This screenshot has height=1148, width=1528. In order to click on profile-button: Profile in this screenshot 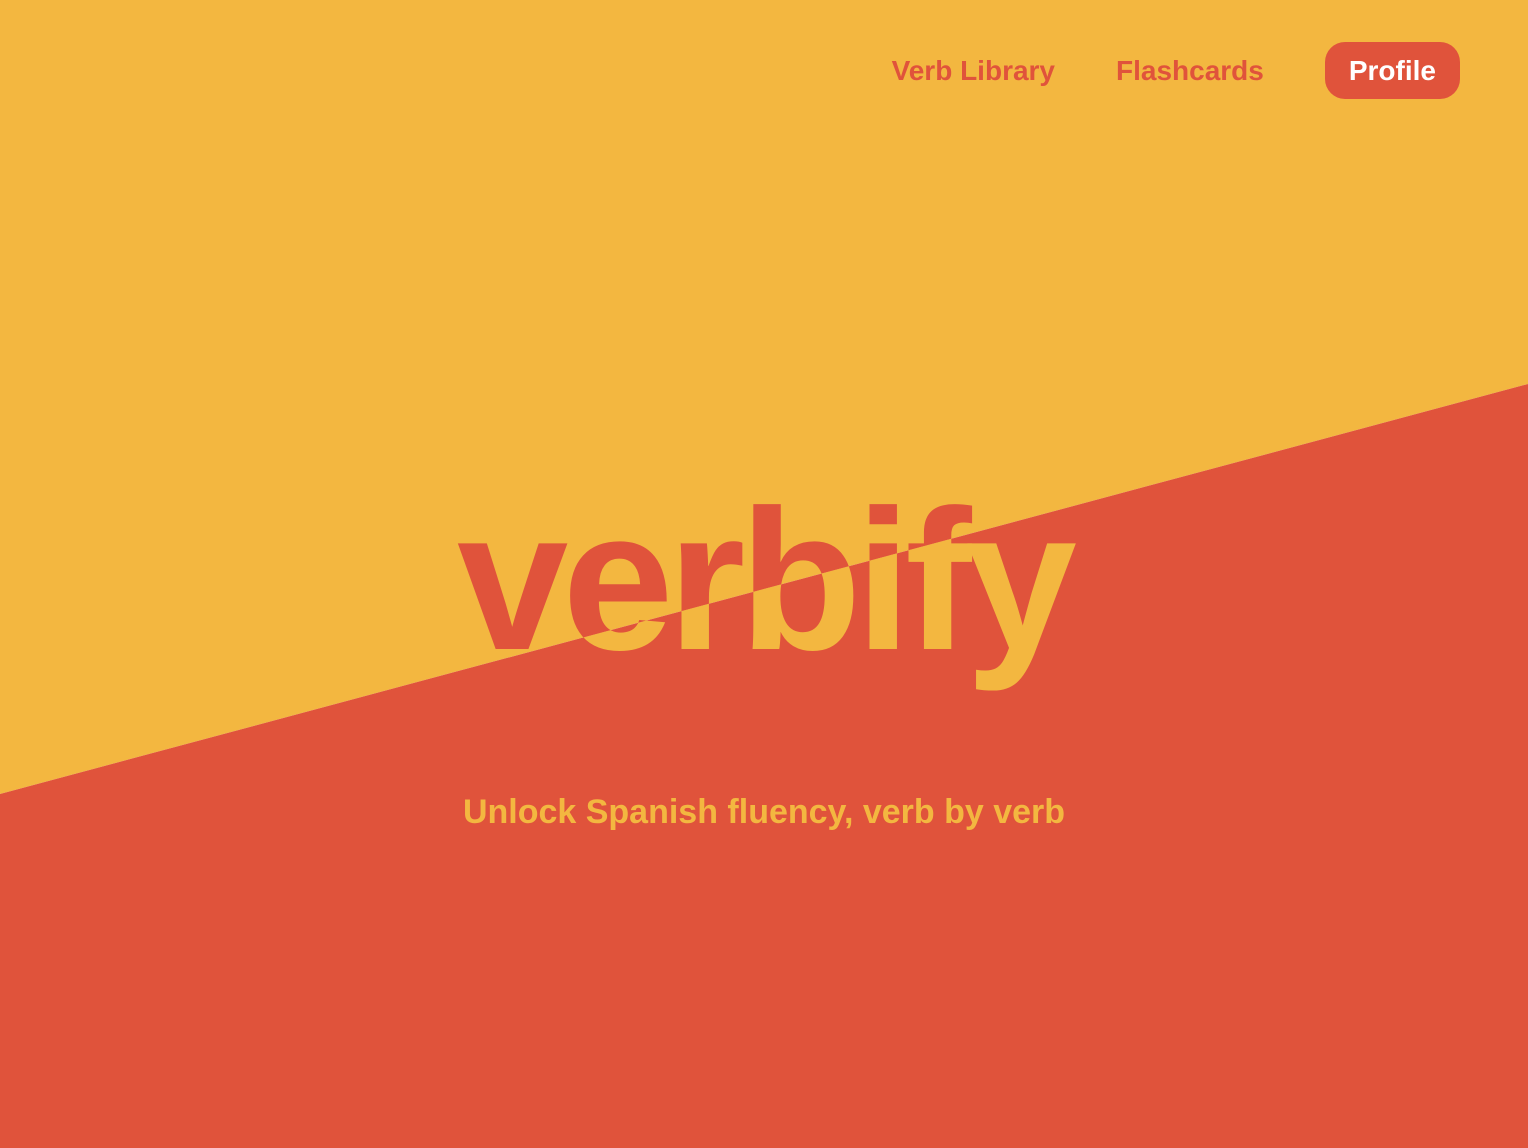, I will do `click(1392, 70)`.